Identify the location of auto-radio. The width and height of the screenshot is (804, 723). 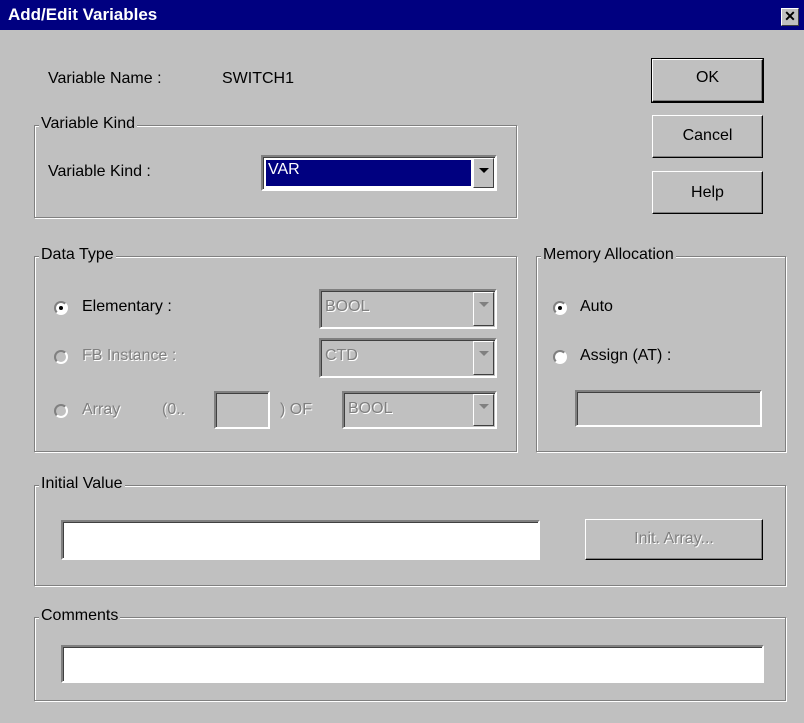
(560, 308).